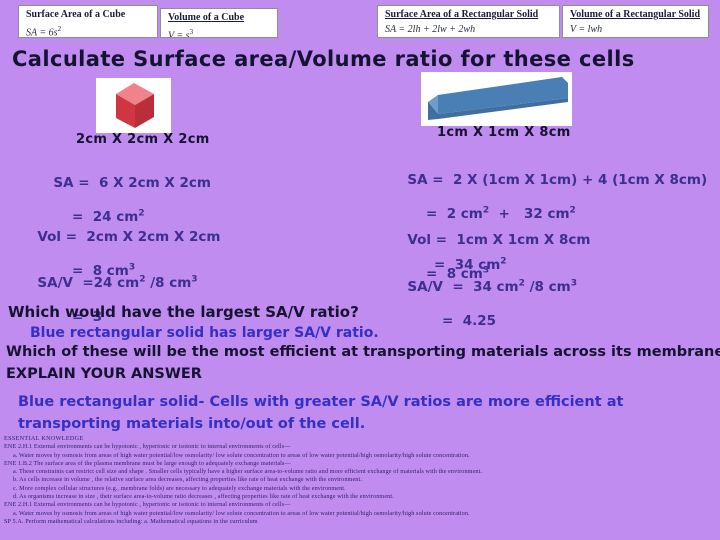  What do you see at coordinates (104, 374) in the screenshot?
I see `explain-your-answer-prompt: EXPLAIN YOUR ANSWER` at bounding box center [104, 374].